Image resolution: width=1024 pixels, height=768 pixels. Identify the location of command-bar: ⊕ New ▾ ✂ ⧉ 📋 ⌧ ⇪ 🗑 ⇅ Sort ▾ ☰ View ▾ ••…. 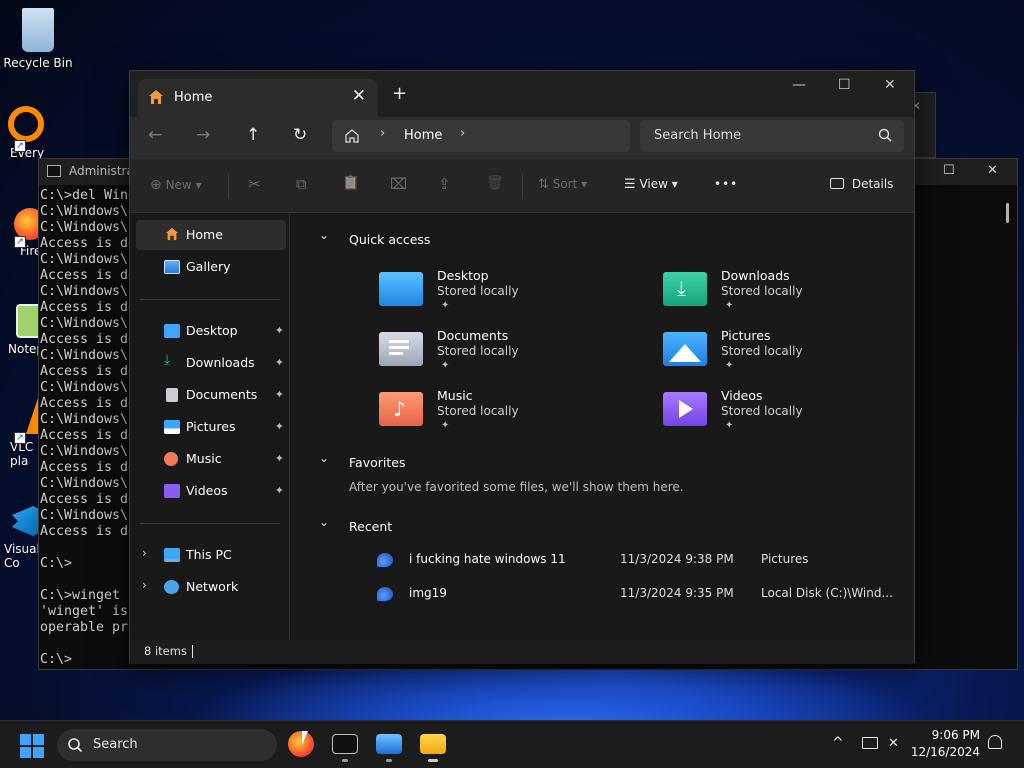
(522, 186).